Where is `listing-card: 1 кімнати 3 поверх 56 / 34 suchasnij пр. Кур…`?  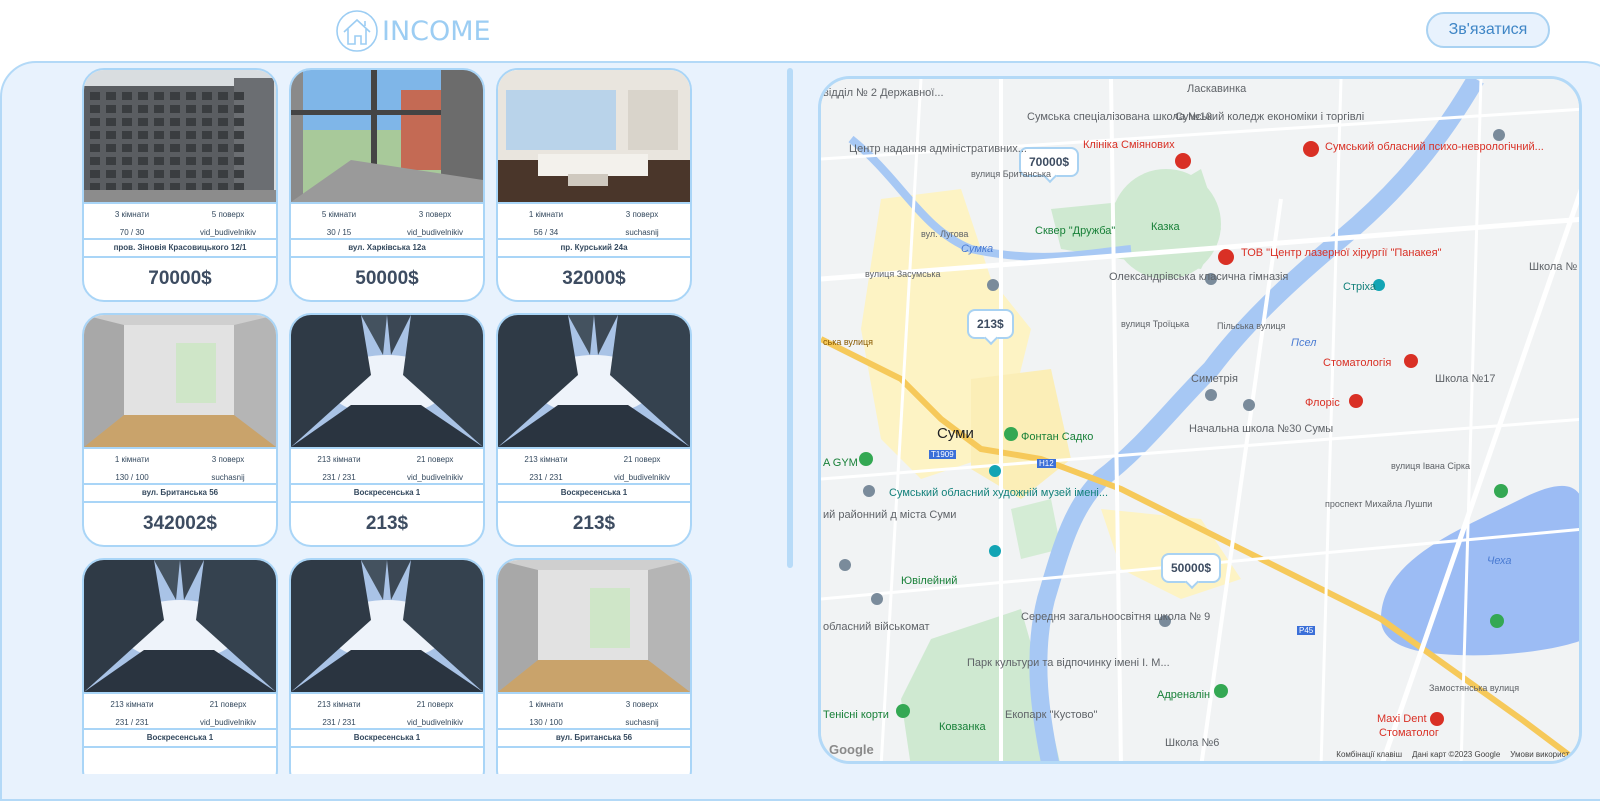 listing-card: 1 кімнати 3 поверх 56 / 34 suchasnij пр. Кур… is located at coordinates (594, 185).